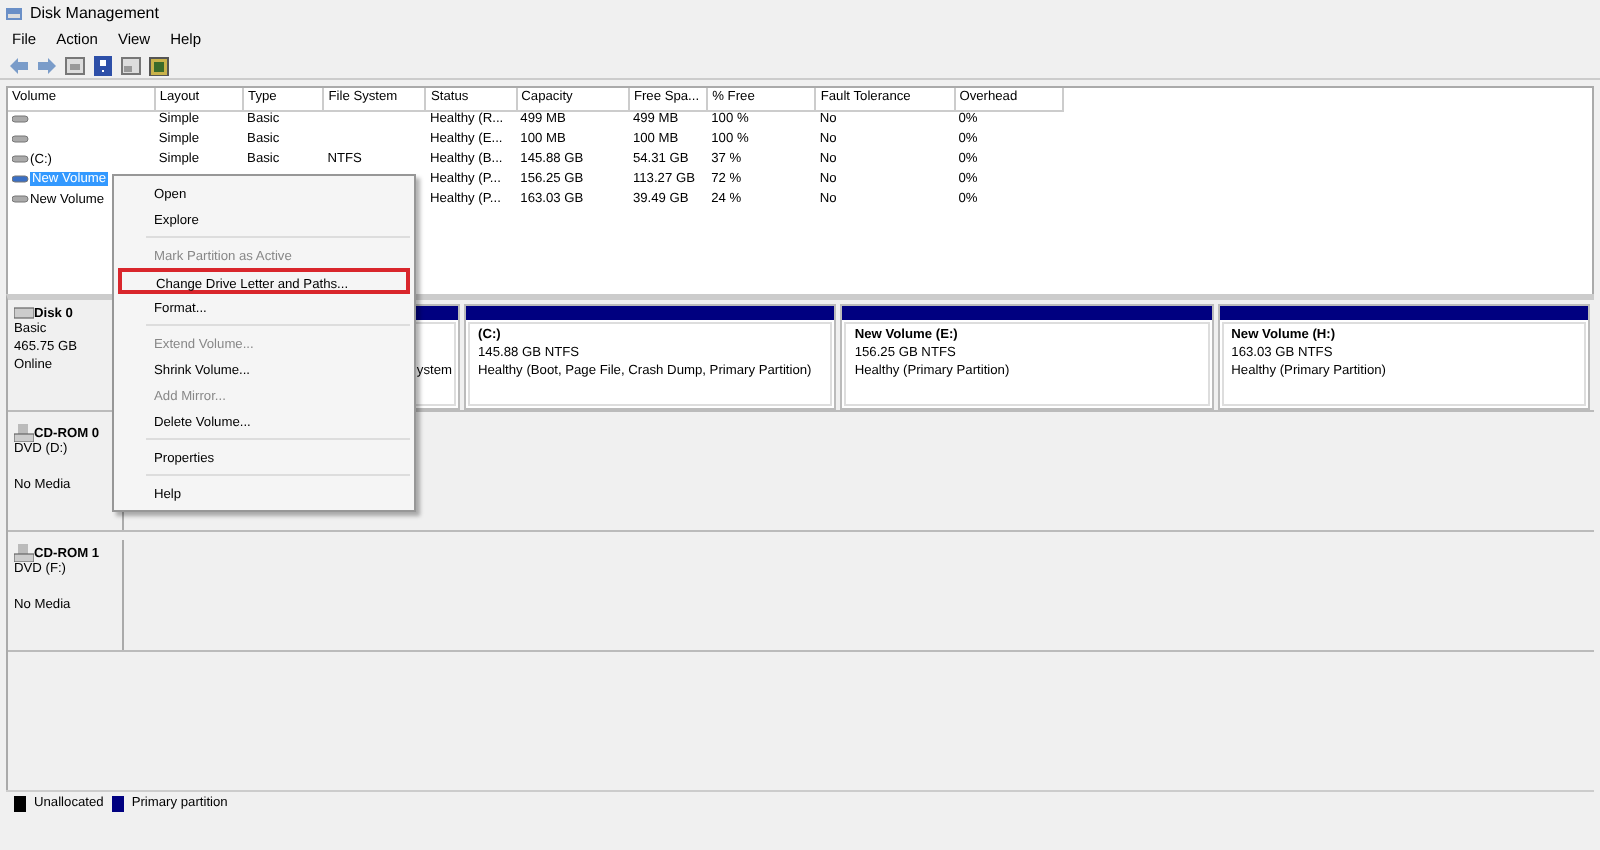 The width and height of the screenshot is (1600, 850). I want to click on forward-icon, so click(47, 65).